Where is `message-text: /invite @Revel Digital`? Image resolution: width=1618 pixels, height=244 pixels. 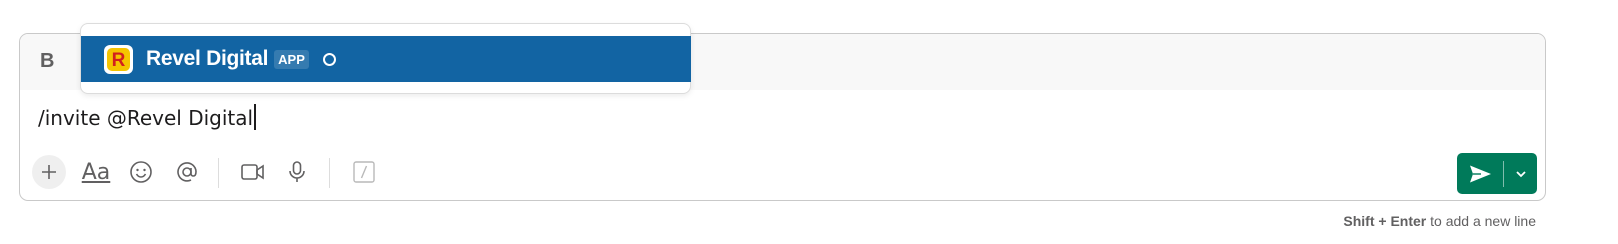 message-text: /invite @Revel Digital is located at coordinates (146, 118).